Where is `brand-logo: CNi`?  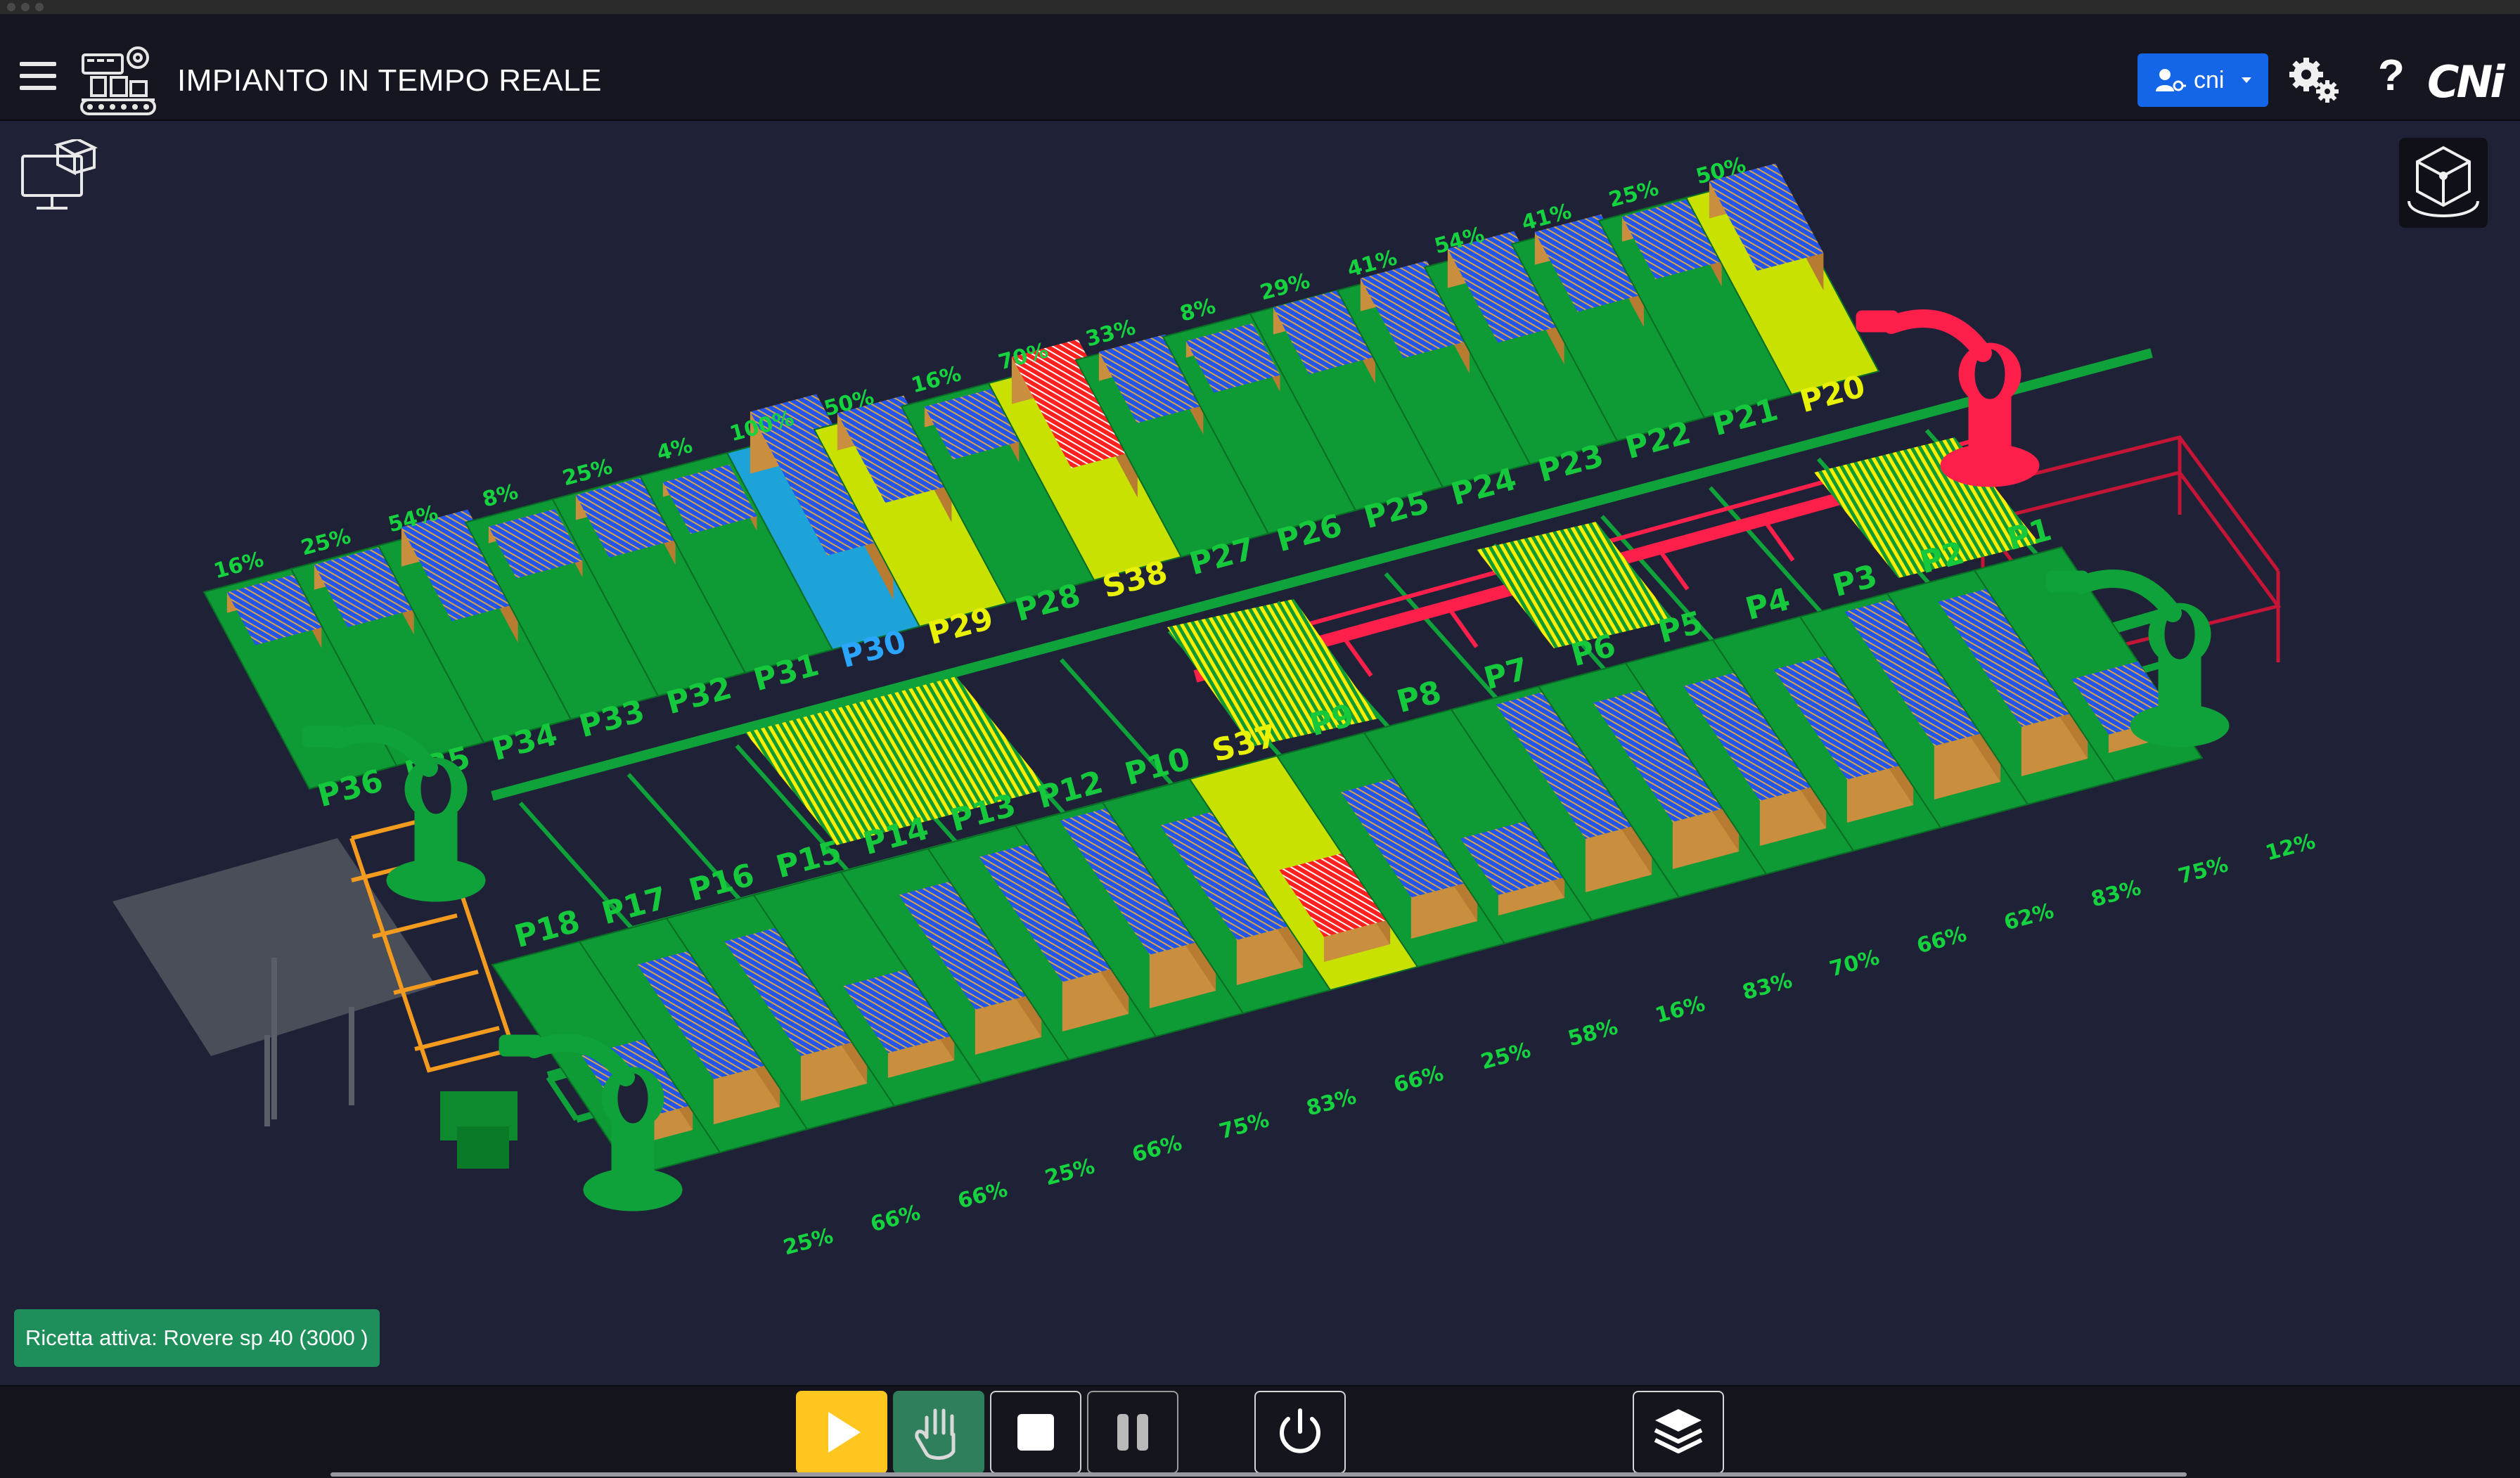 brand-logo: CNi is located at coordinates (2466, 82).